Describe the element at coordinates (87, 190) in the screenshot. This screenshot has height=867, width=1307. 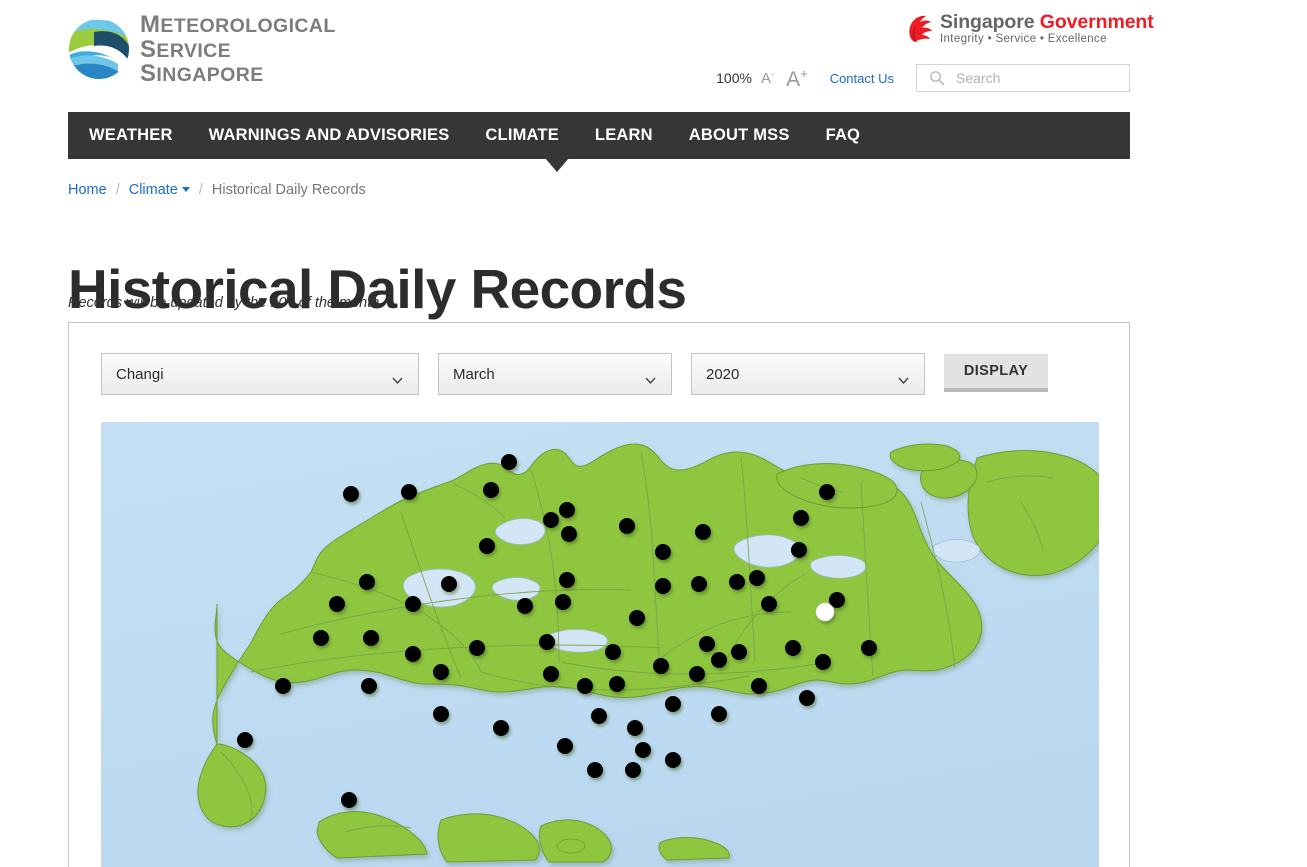
I see `breadcrumb-home: Home` at that location.